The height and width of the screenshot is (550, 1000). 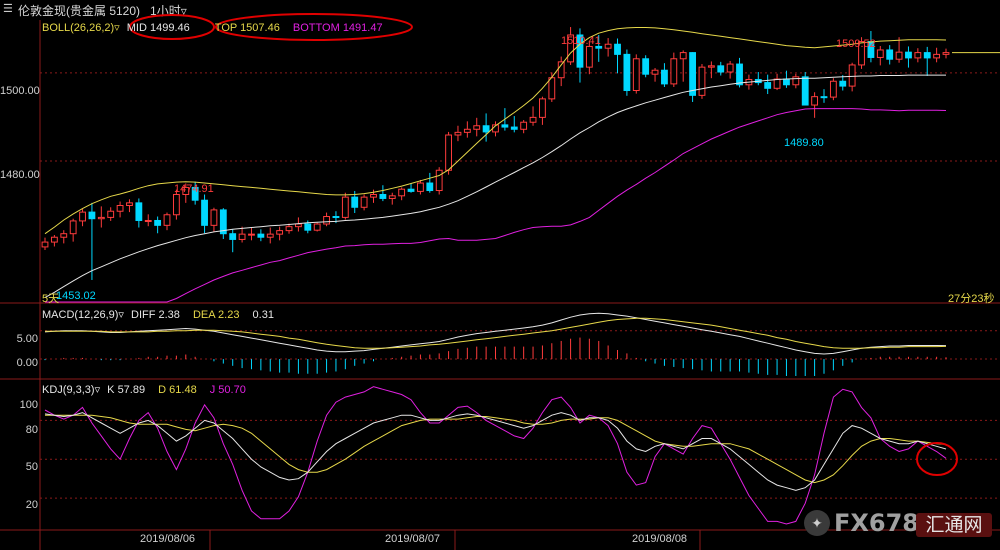 What do you see at coordinates (954, 525) in the screenshot?
I see `logo-cn-text: 汇通网` at bounding box center [954, 525].